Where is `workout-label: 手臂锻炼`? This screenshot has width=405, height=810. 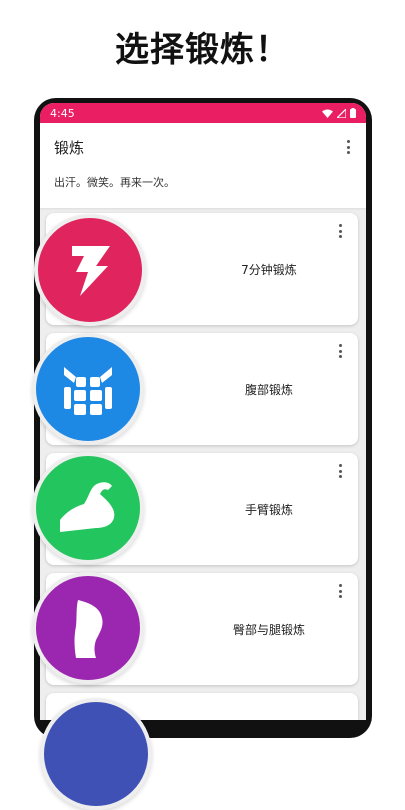 workout-label: 手臂锻炼 is located at coordinates (268, 509).